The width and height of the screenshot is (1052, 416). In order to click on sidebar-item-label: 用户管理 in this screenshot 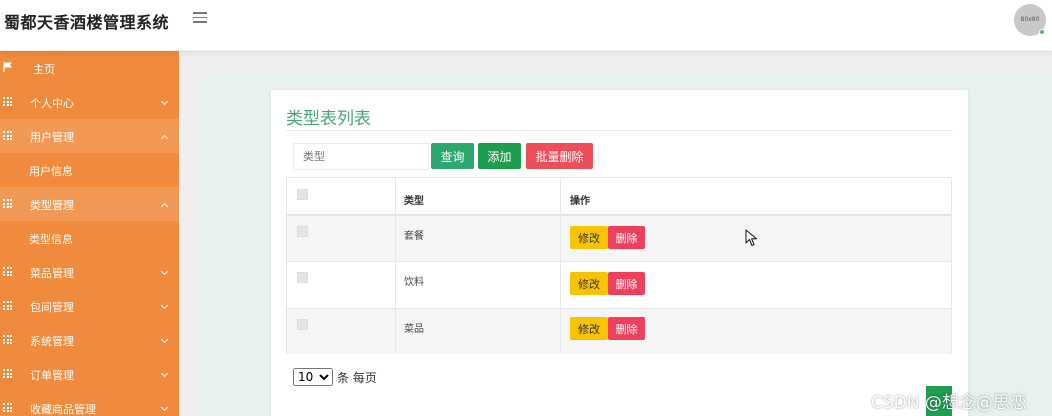, I will do `click(52, 137)`.